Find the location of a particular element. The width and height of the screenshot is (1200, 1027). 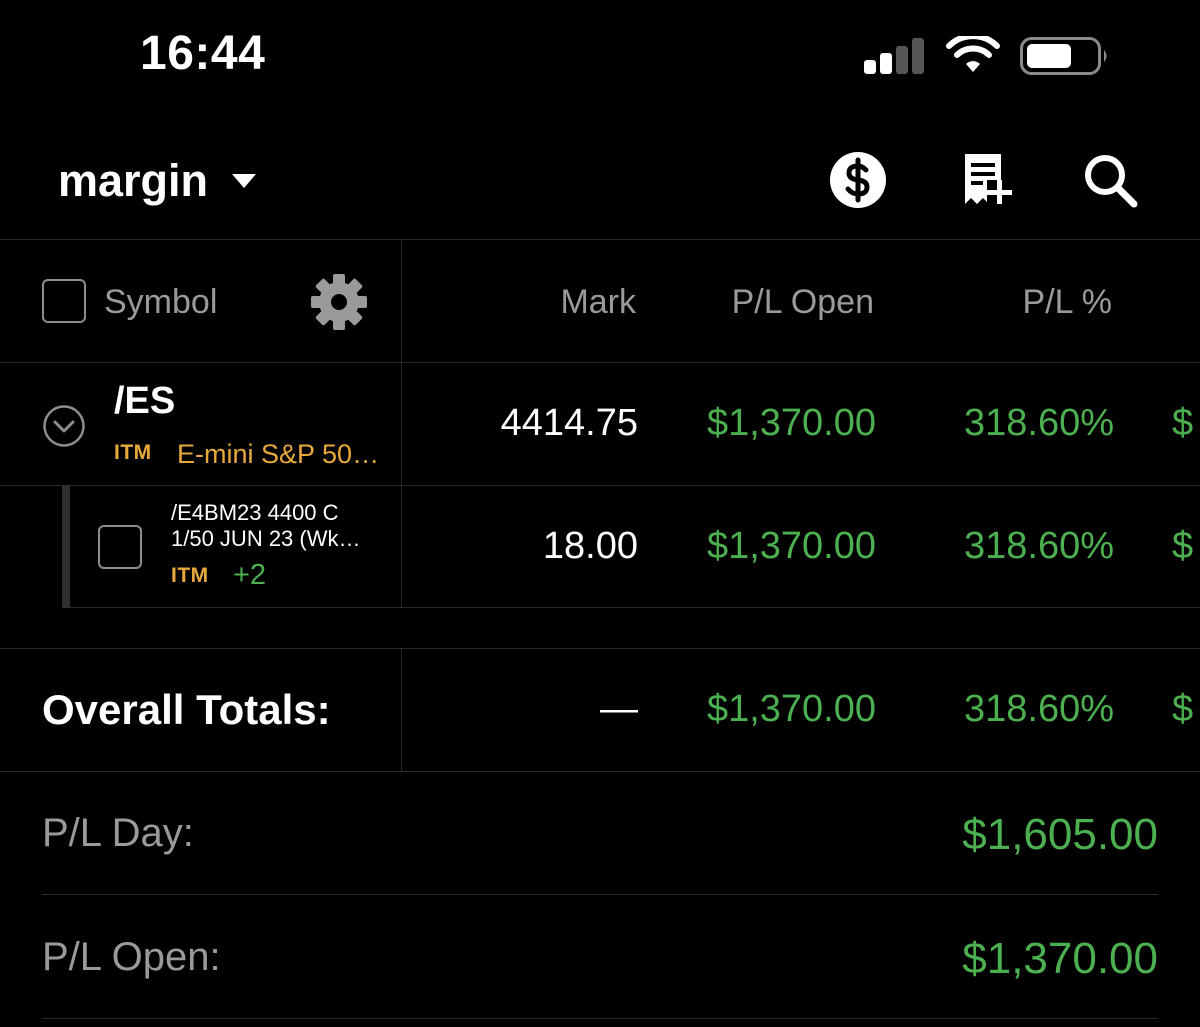

column-header-symbol: Symbol is located at coordinates (160, 302).